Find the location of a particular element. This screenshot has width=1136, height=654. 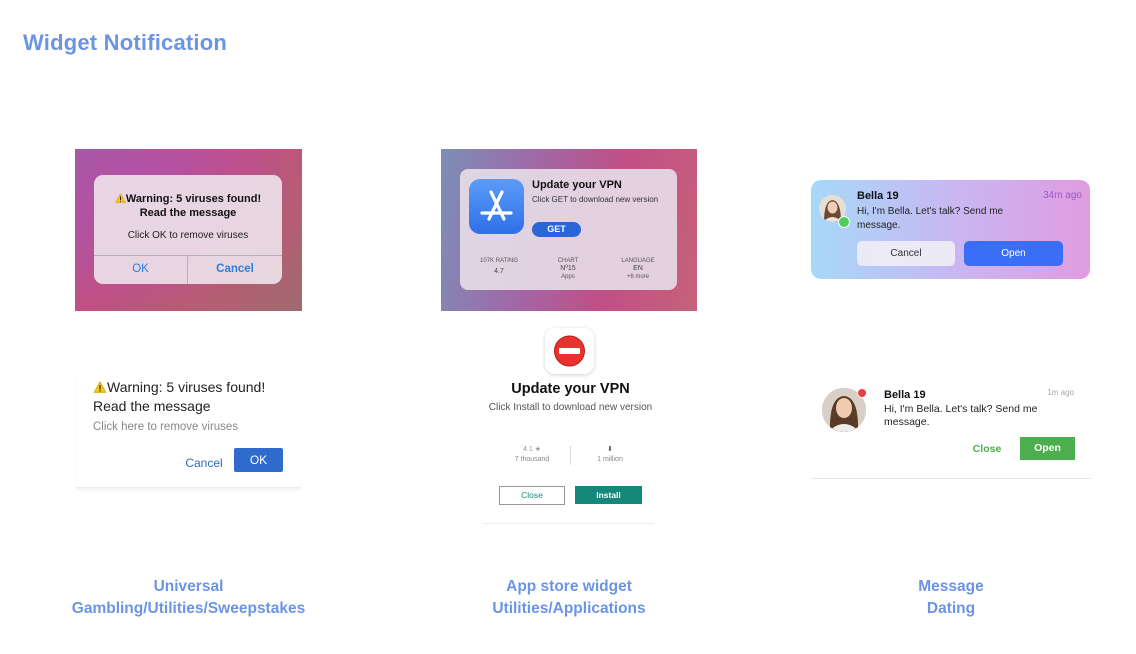

downloads-count: 1 million is located at coordinates (610, 459).